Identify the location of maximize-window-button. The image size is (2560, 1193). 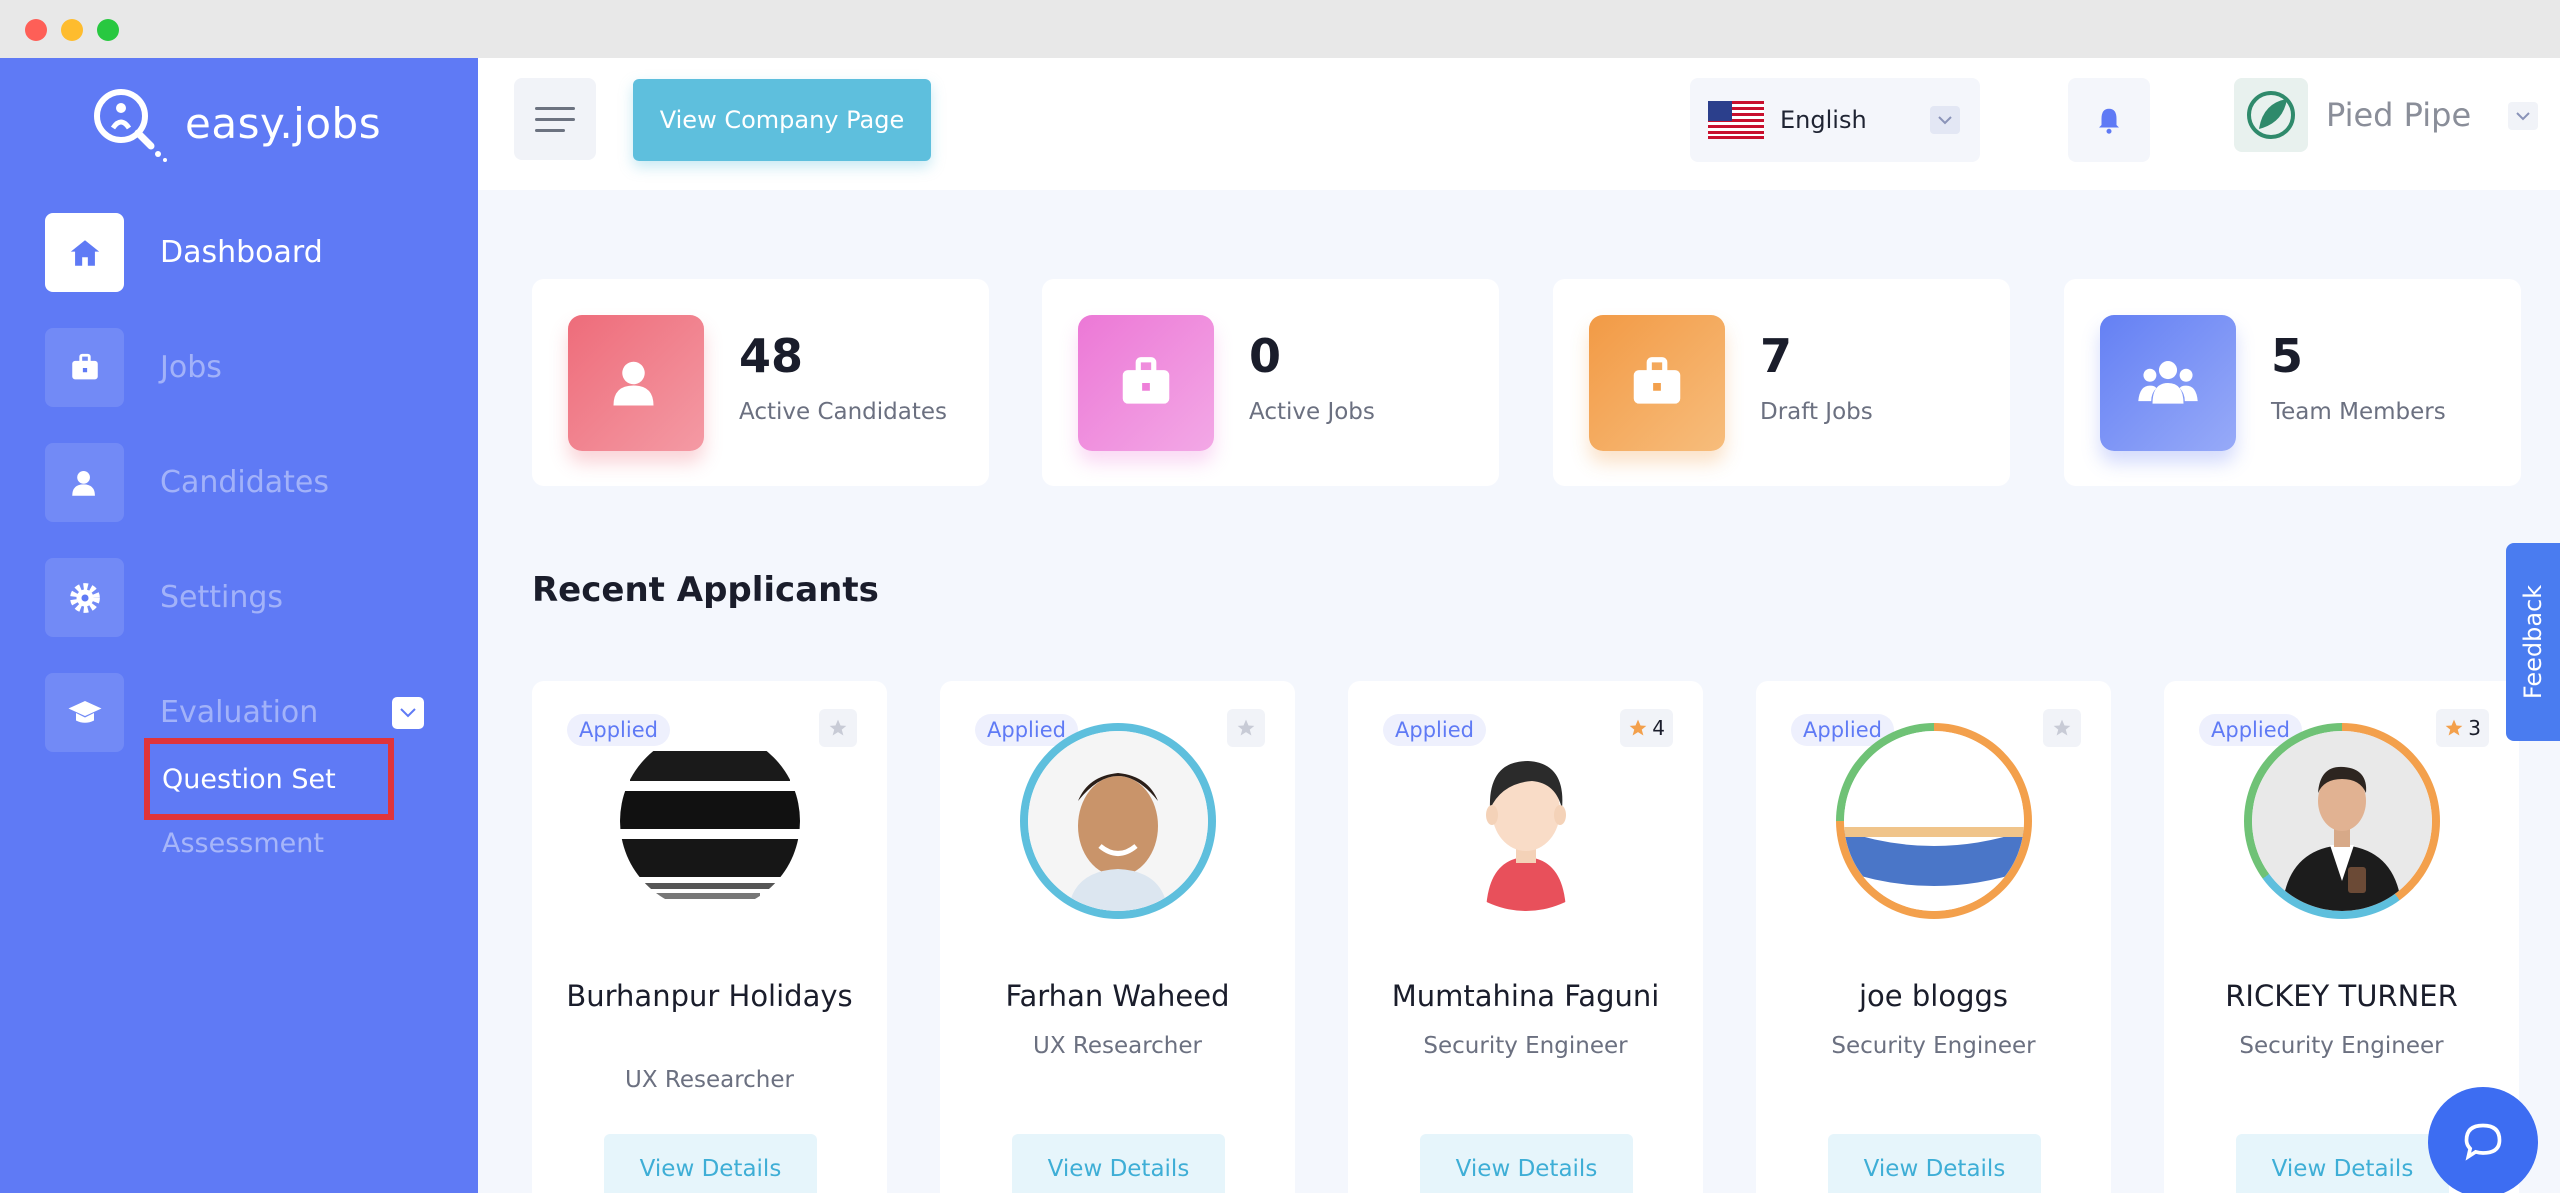
(108, 30).